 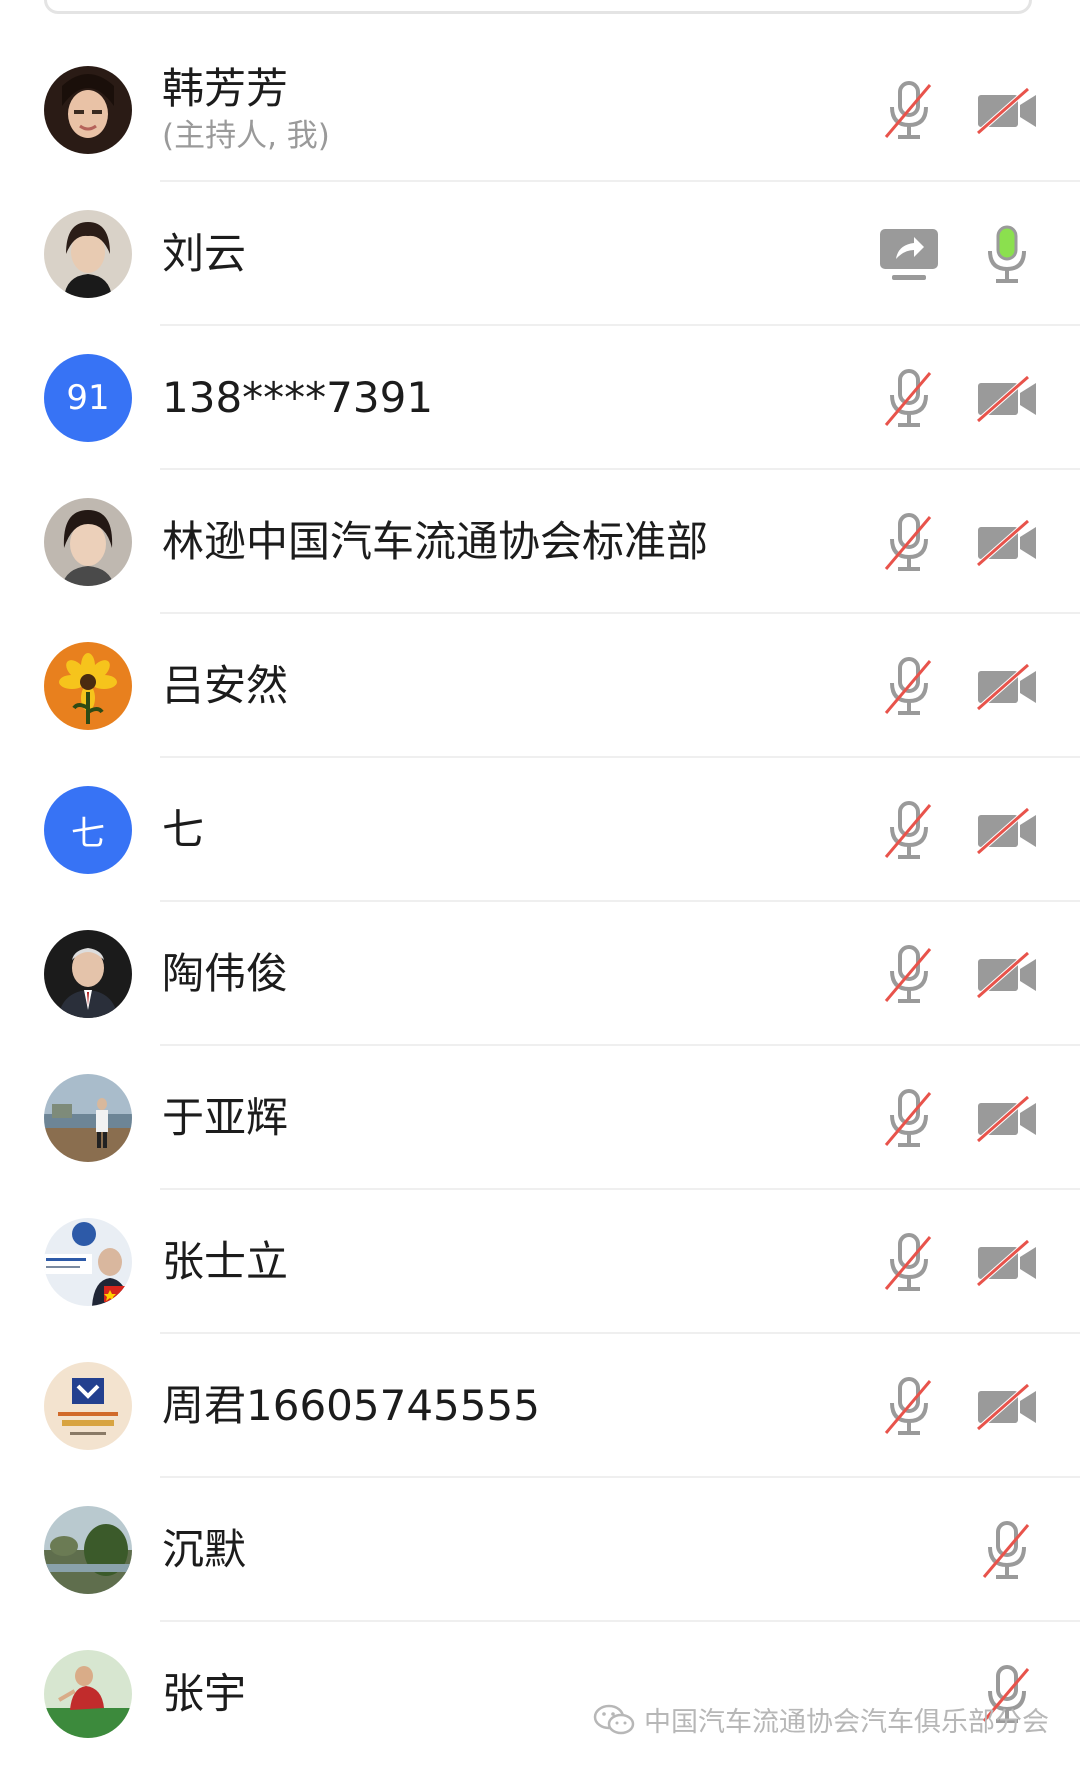 I want to click on avatar: 91, so click(x=88, y=398).